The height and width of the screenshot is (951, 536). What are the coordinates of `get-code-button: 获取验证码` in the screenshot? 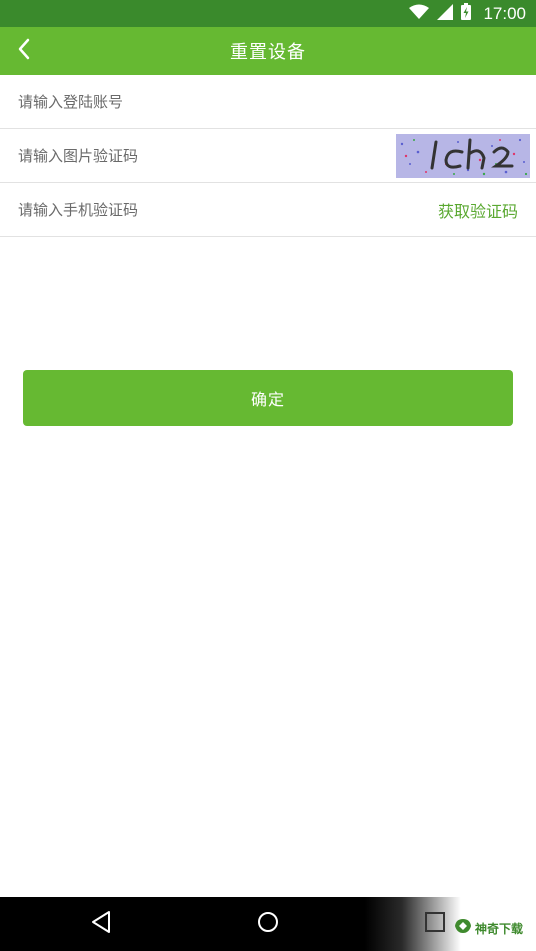 It's located at (478, 210).